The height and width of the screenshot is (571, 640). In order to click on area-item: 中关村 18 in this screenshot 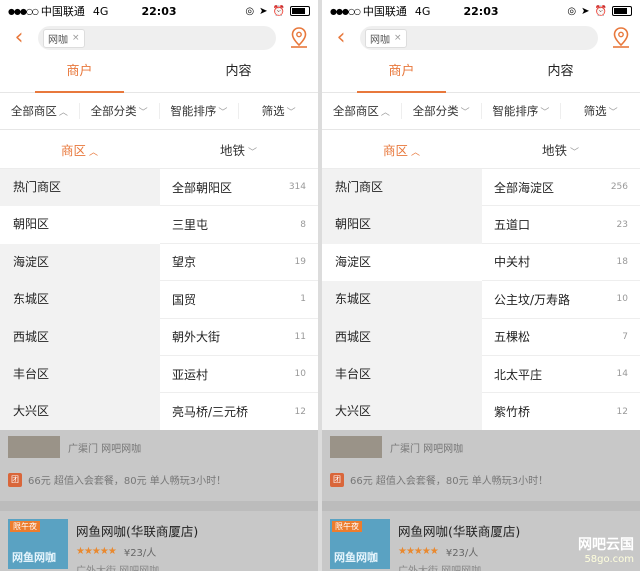, I will do `click(561, 263)`.